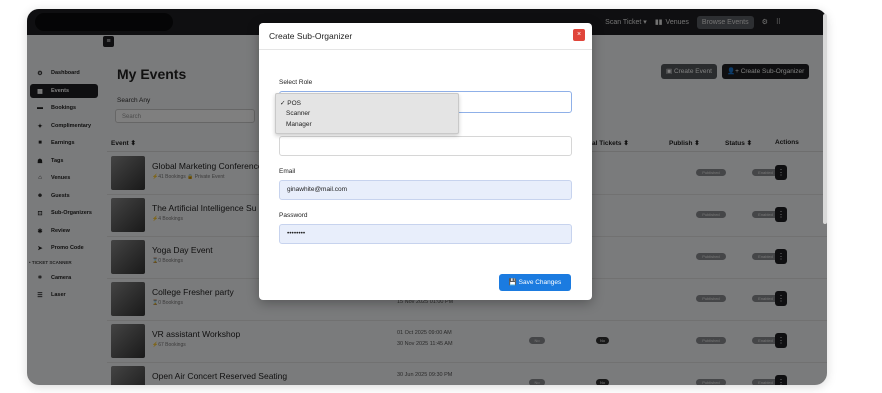  Describe the element at coordinates (535, 282) in the screenshot. I see `save-changes-button: 💾 Save Changes` at that location.